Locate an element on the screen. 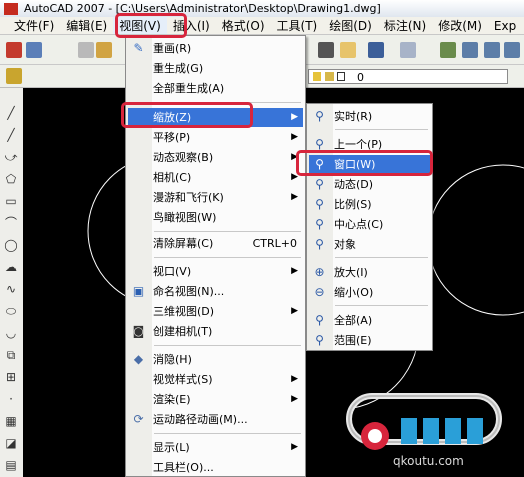 The height and width of the screenshot is (477, 524). motion-path-icon: ⟳ is located at coordinates (138, 419).